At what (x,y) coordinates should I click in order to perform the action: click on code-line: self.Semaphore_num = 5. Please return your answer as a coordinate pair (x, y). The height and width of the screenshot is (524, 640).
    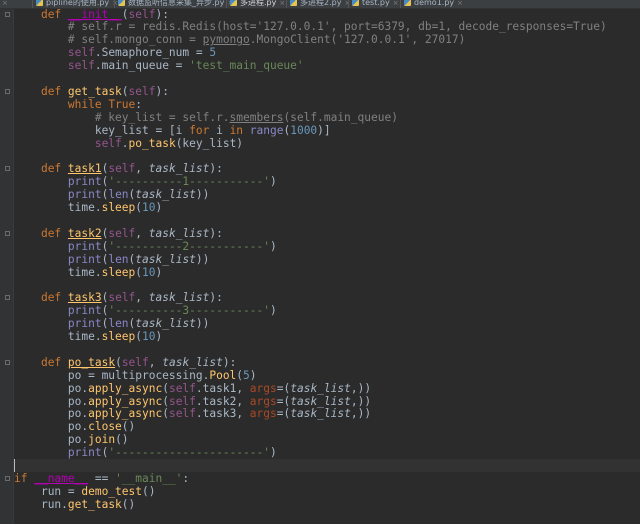
    Looking at the image, I should click on (115, 52).